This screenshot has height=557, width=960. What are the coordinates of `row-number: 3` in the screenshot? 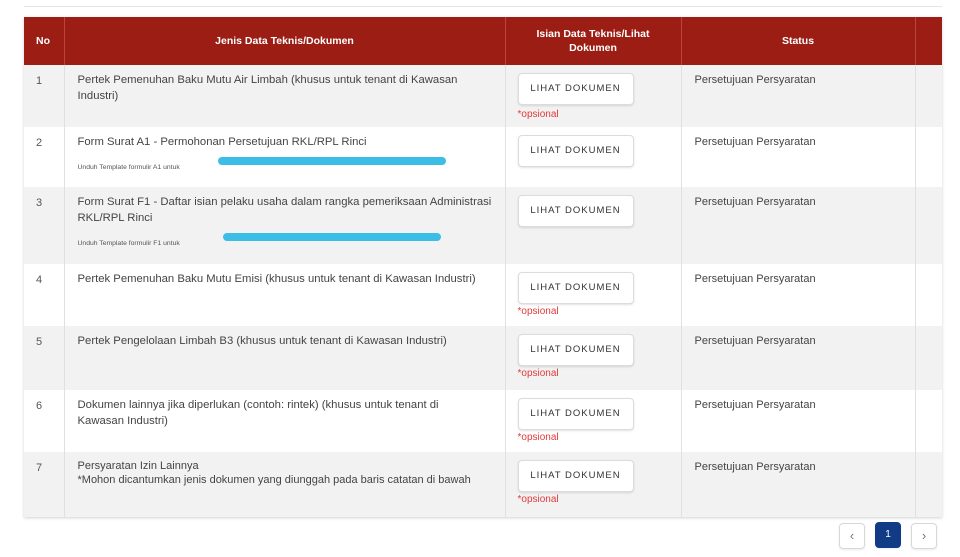 It's located at (44, 225).